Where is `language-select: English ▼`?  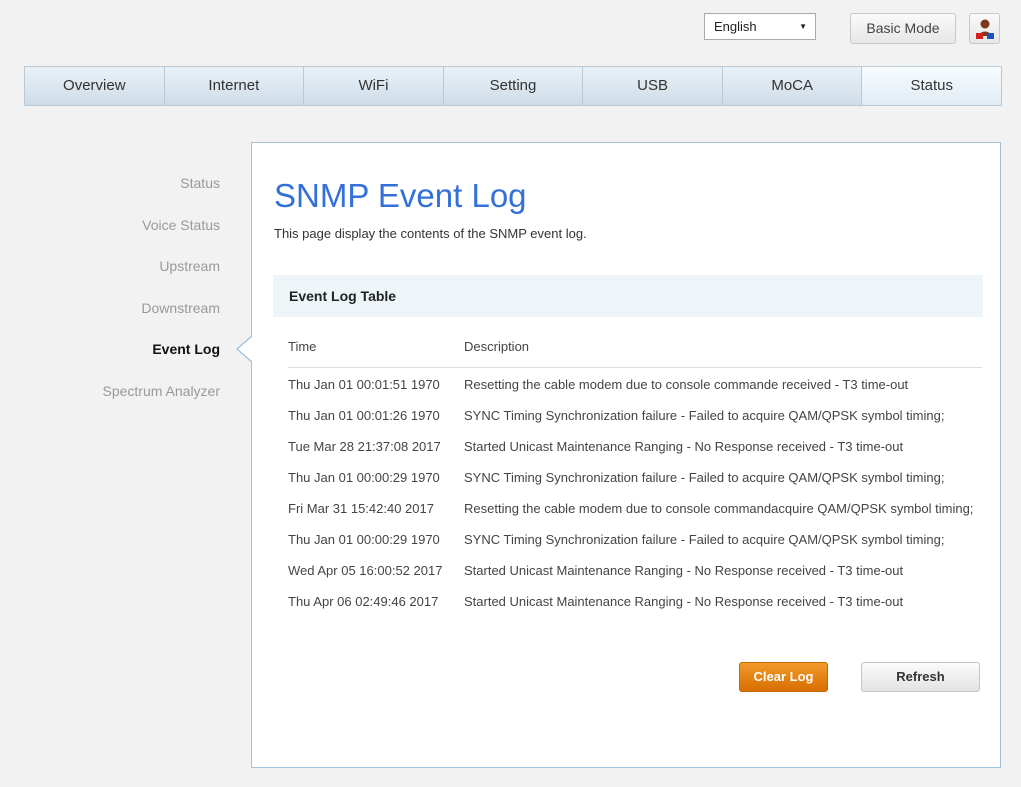 language-select: English ▼ is located at coordinates (760, 26).